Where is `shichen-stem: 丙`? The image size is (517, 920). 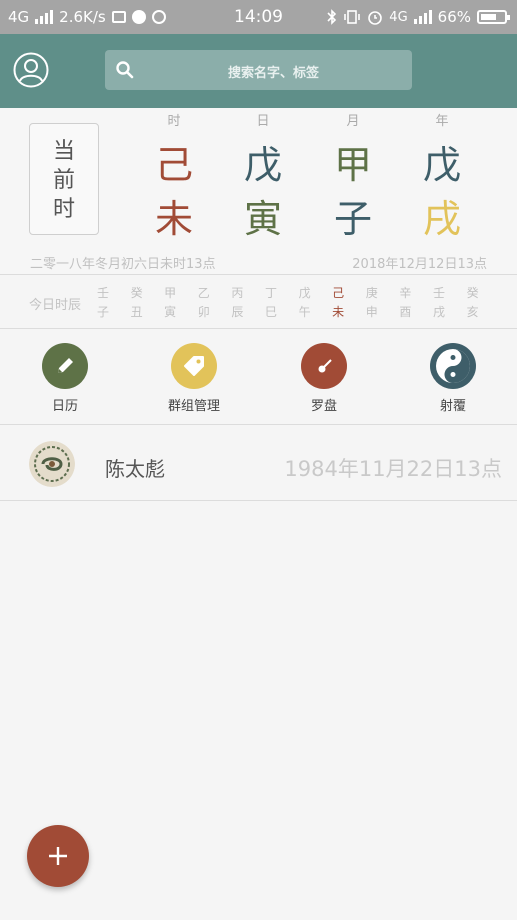
shichen-stem: 丙 is located at coordinates (237, 293).